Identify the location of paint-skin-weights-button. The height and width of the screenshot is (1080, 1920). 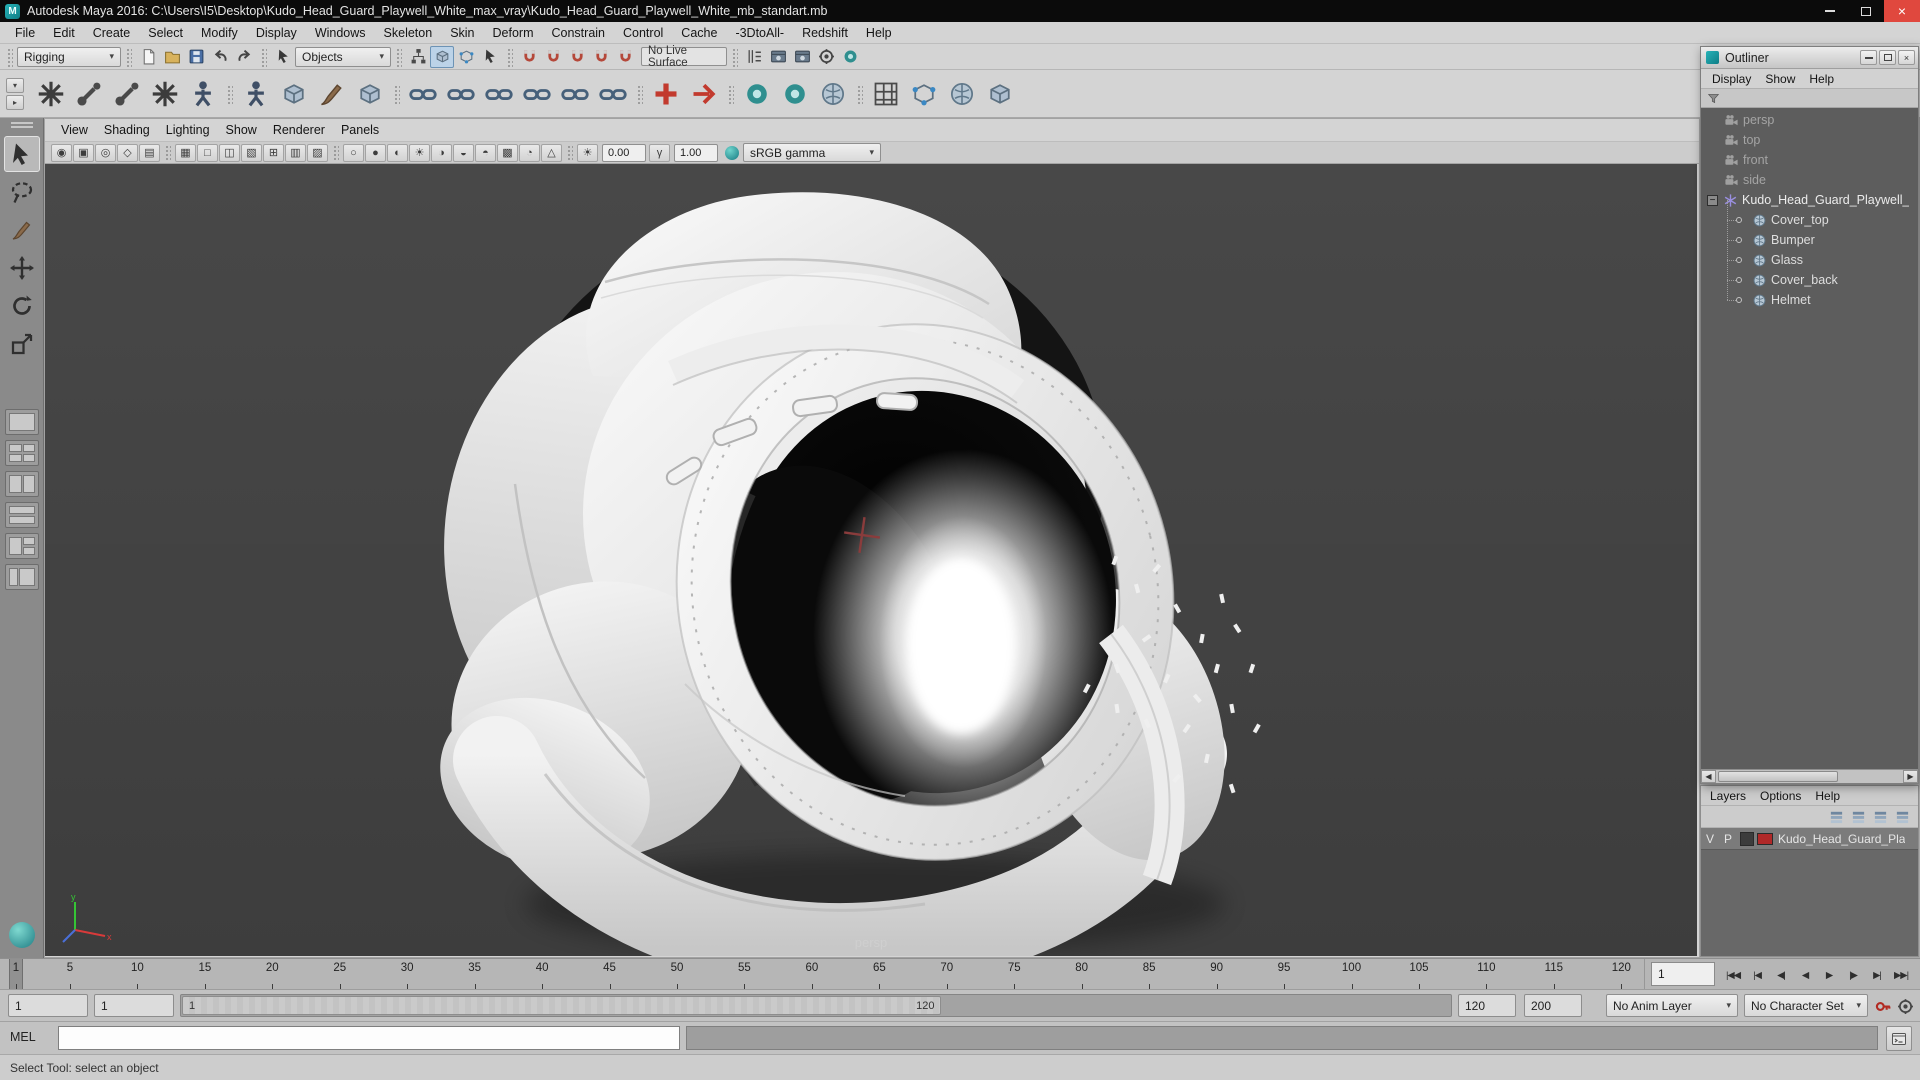
(332, 94).